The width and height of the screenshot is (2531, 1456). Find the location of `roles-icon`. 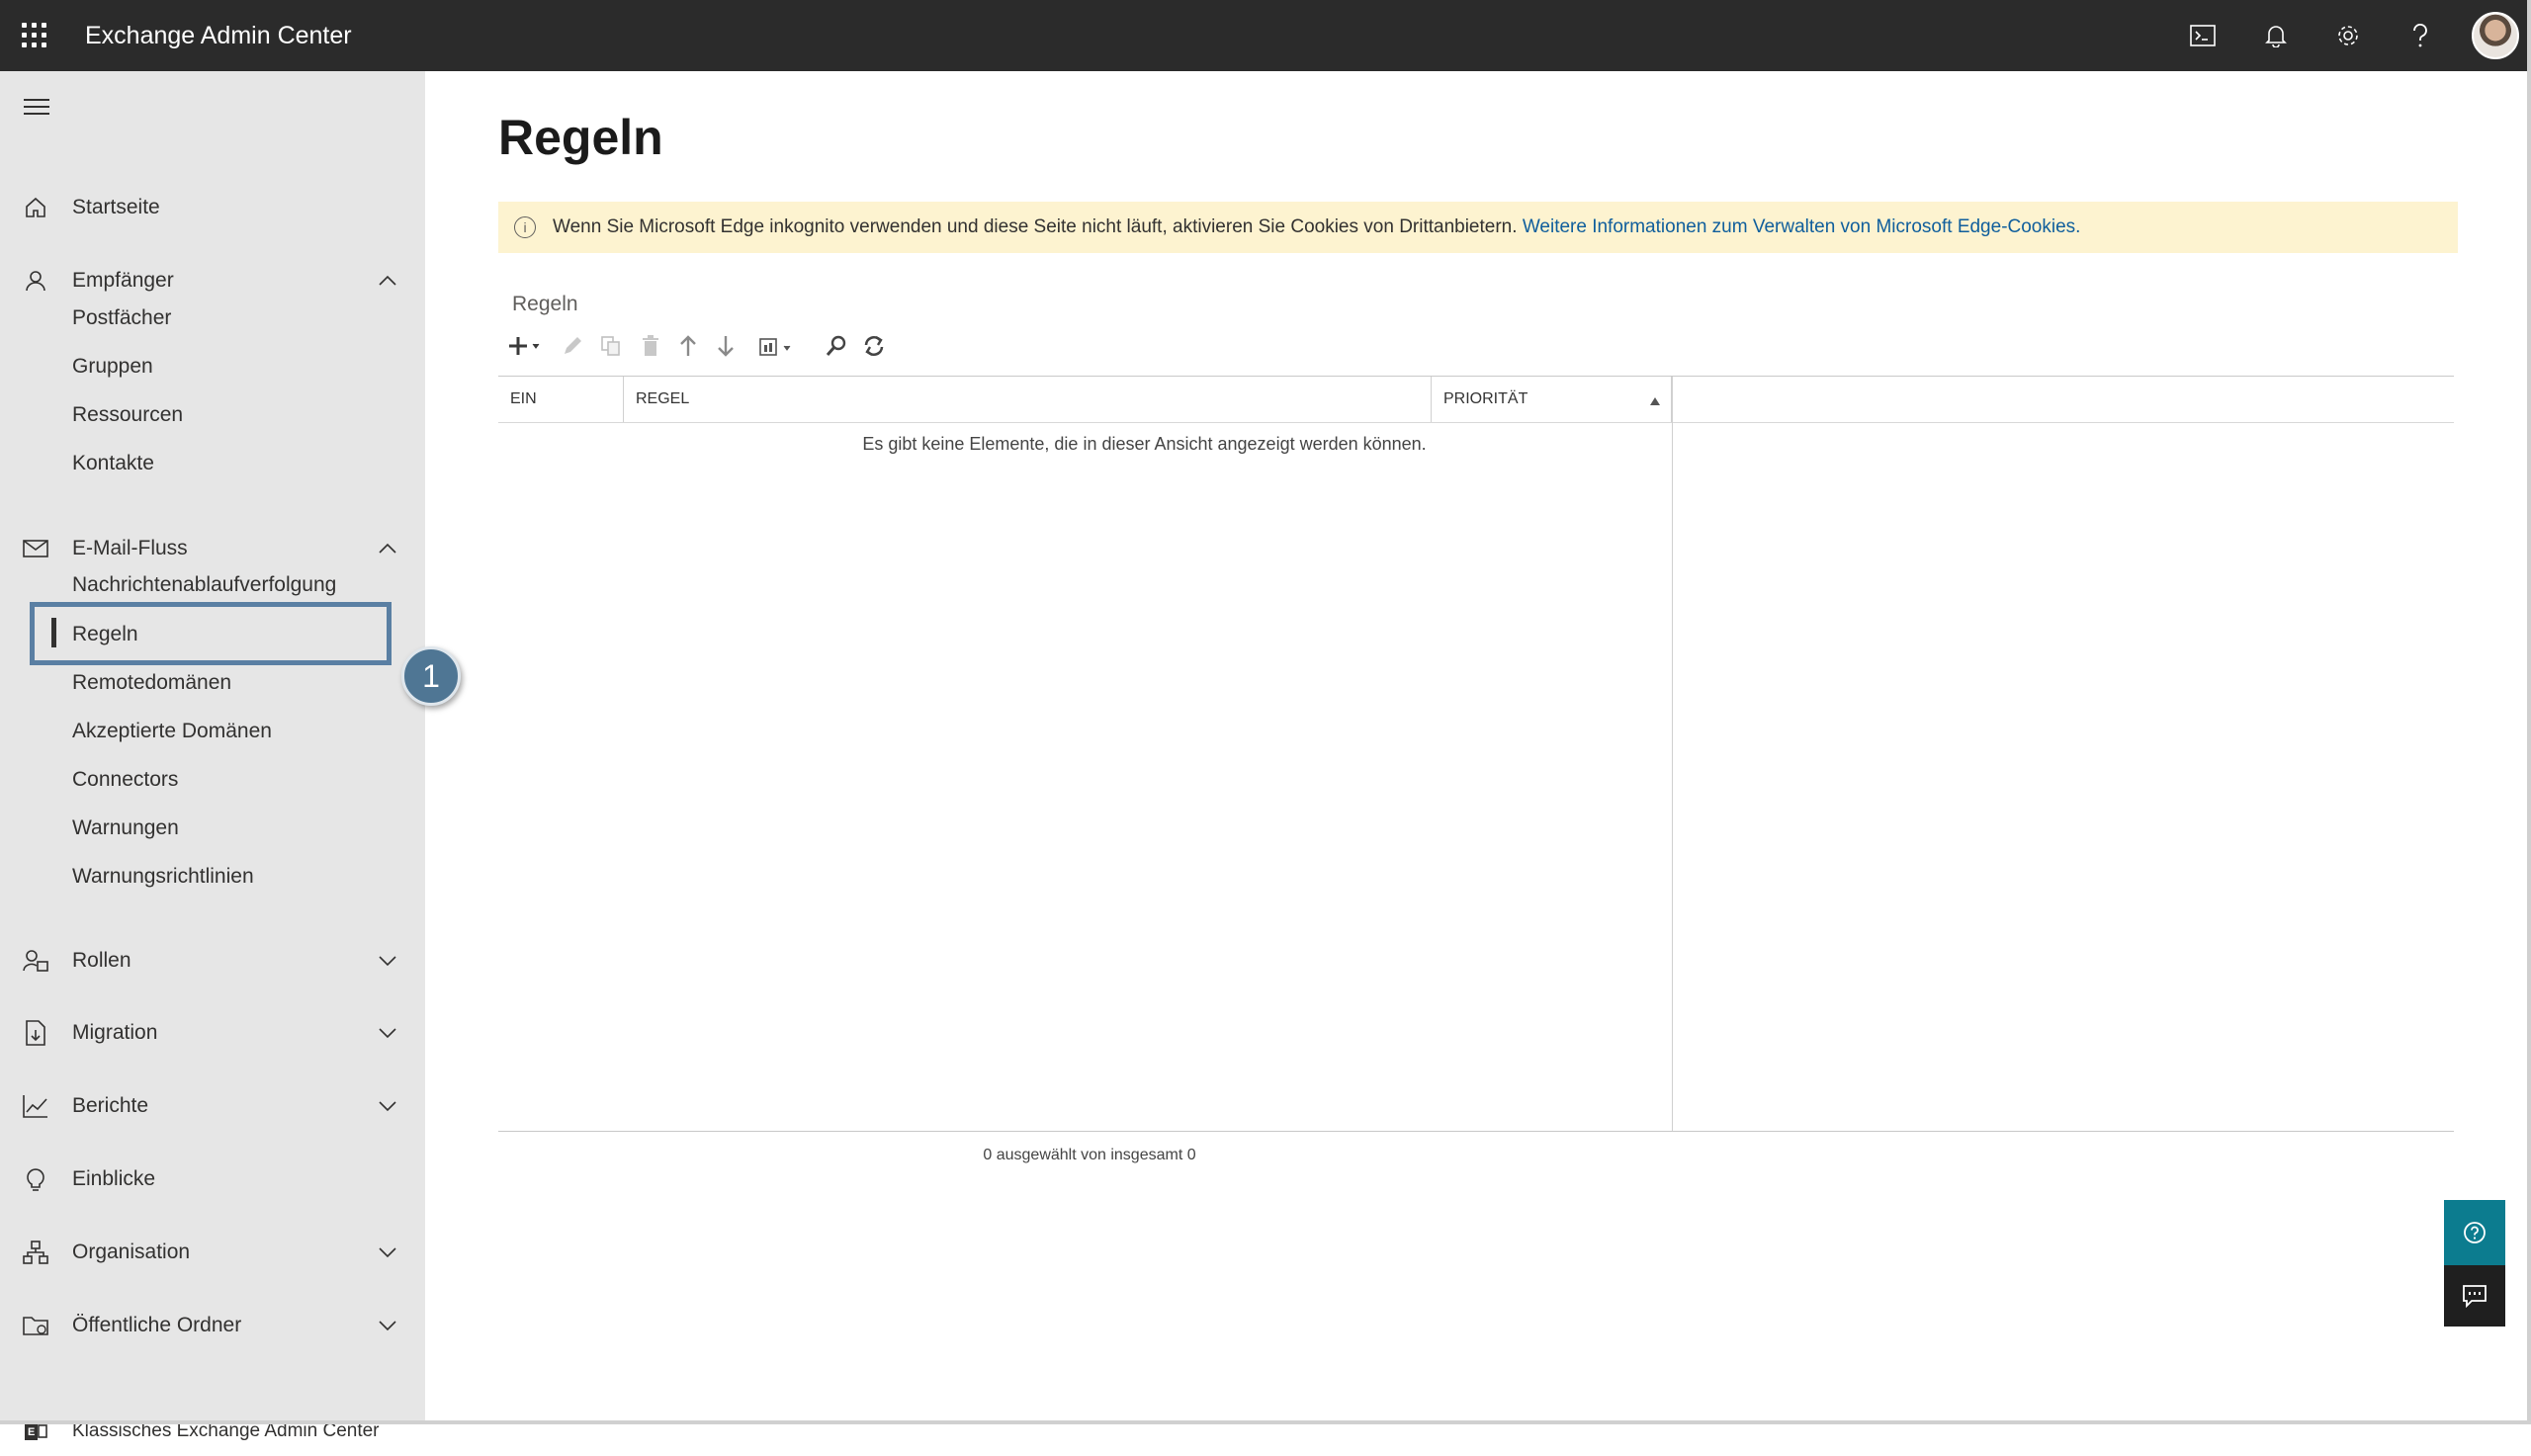

roles-icon is located at coordinates (35, 961).